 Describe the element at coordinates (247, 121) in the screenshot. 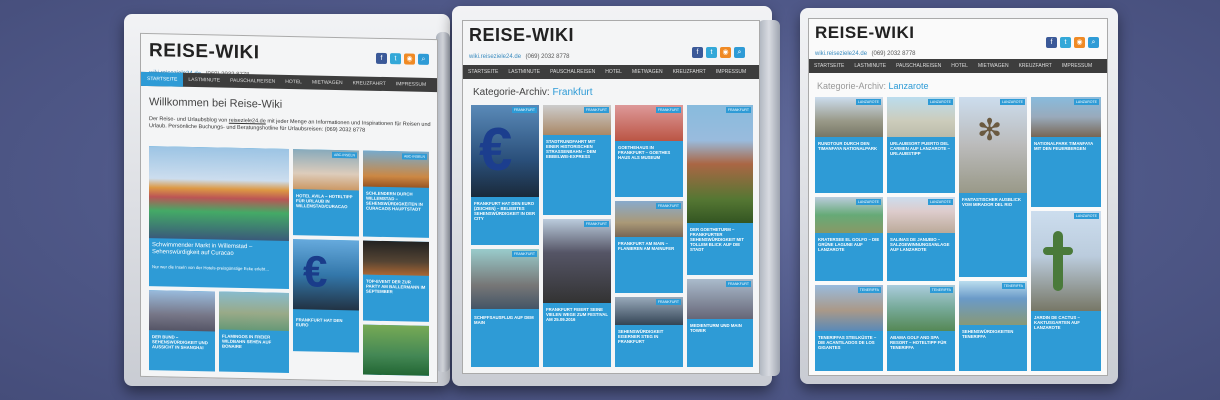

I see `intro-link: reiseziele24.de` at that location.